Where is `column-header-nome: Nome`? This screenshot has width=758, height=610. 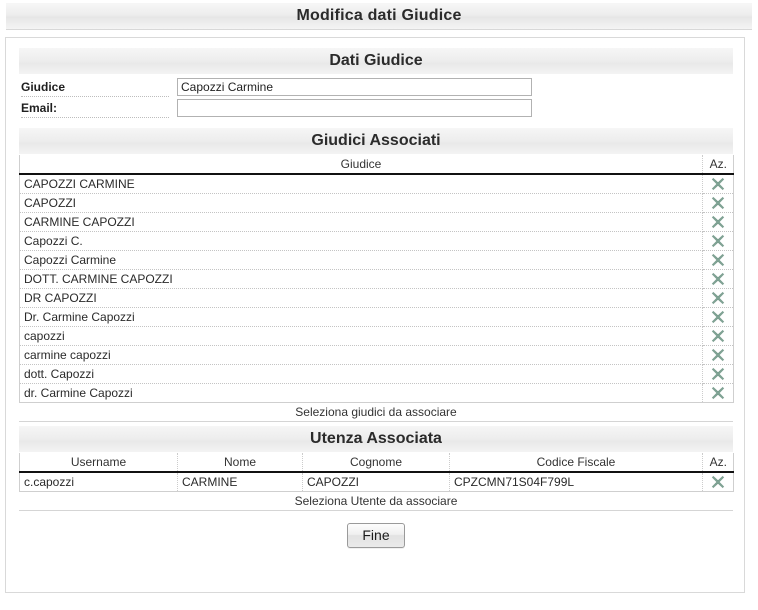 column-header-nome: Nome is located at coordinates (240, 463).